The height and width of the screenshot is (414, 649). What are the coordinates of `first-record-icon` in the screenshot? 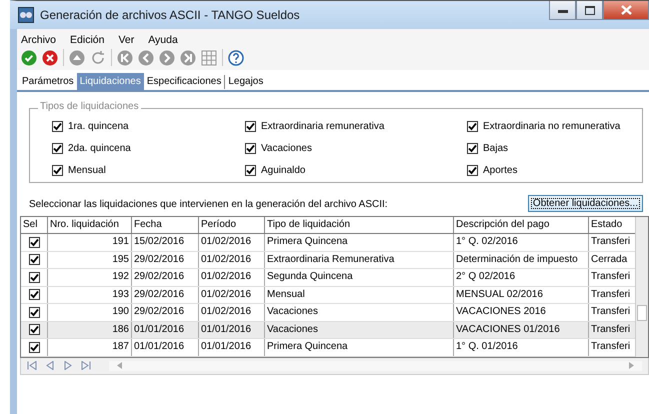 It's located at (32, 365).